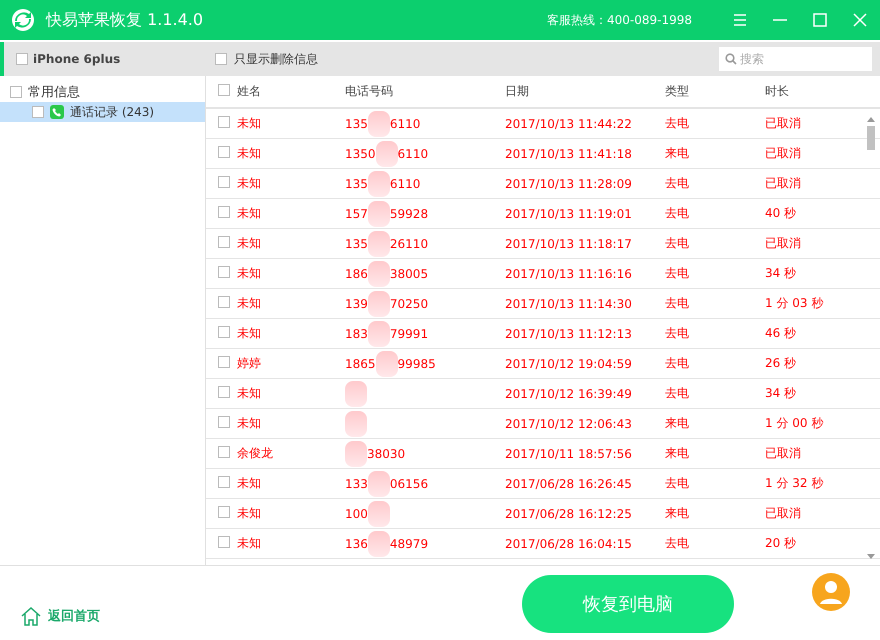 This screenshot has height=640, width=880. I want to click on home-icon, so click(31, 616).